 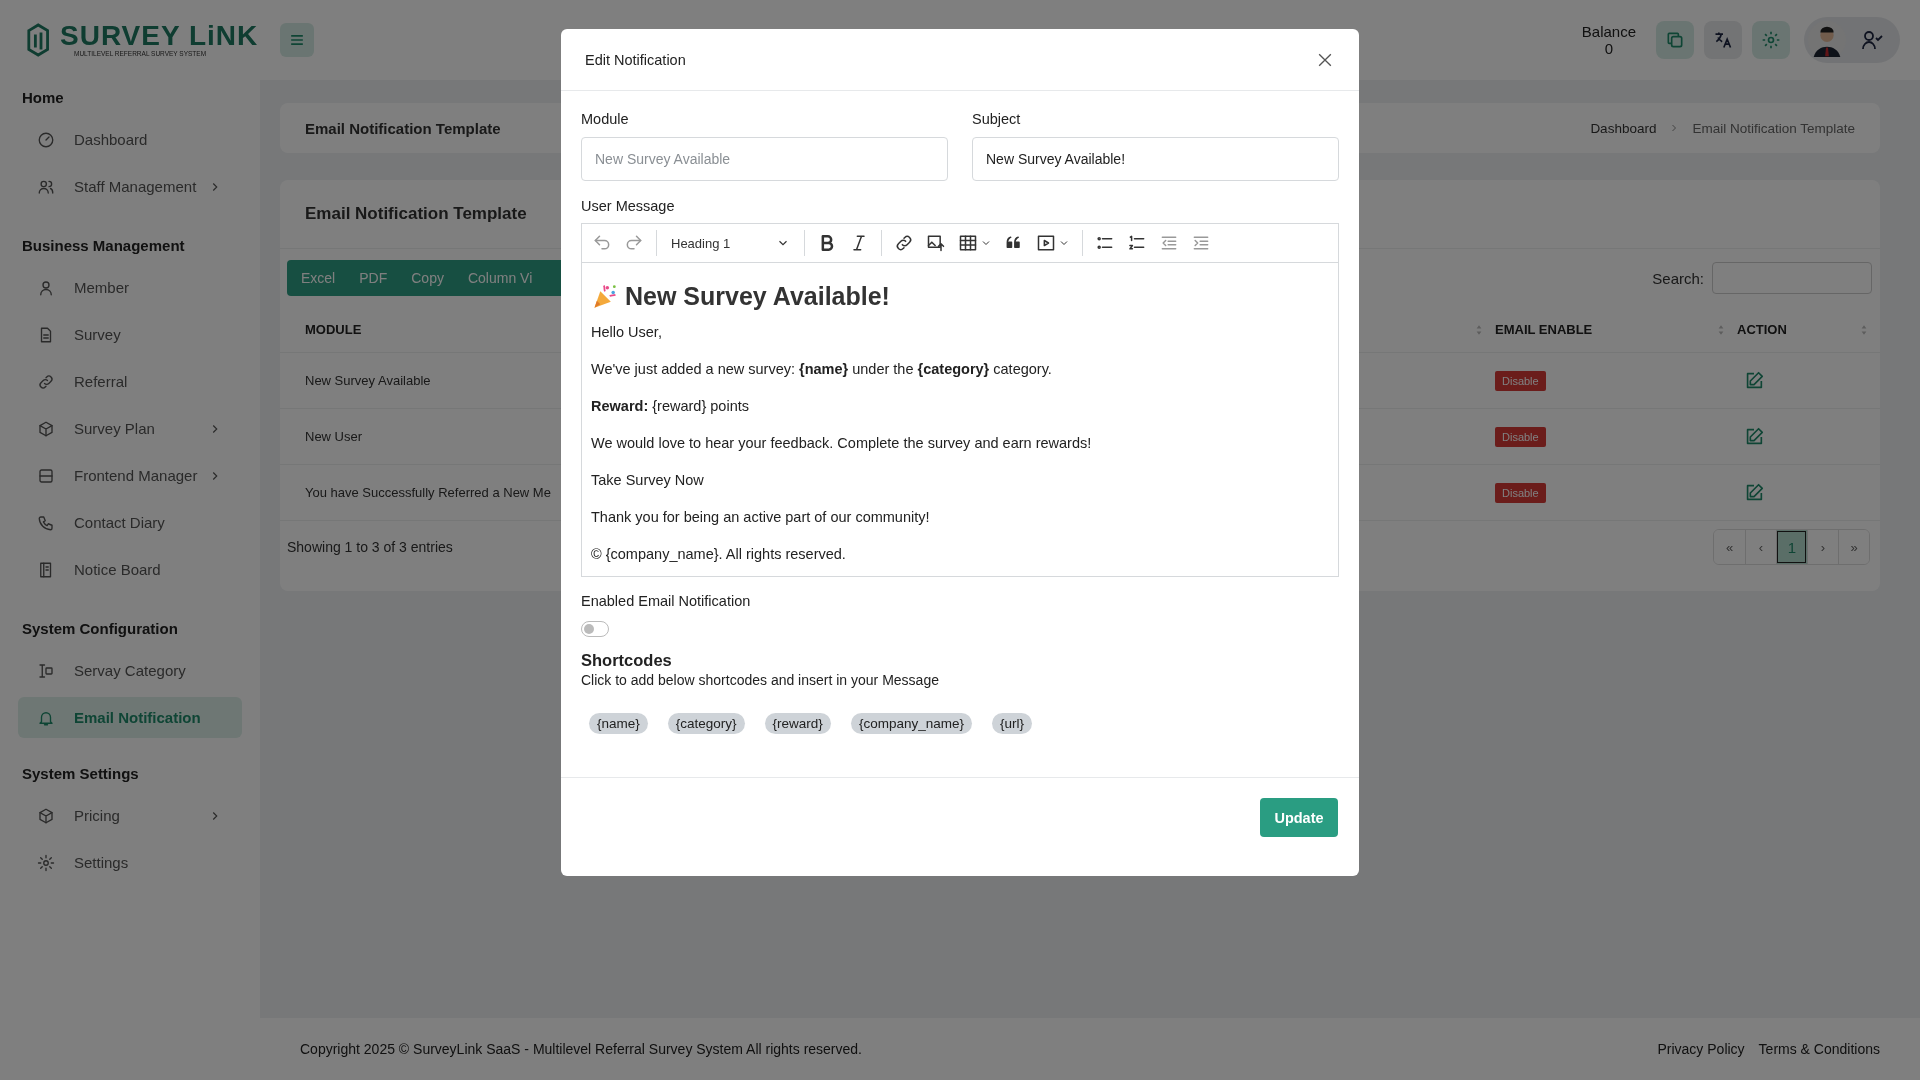 What do you see at coordinates (136, 186) in the screenshot?
I see `sidebar-label: Staff Management` at bounding box center [136, 186].